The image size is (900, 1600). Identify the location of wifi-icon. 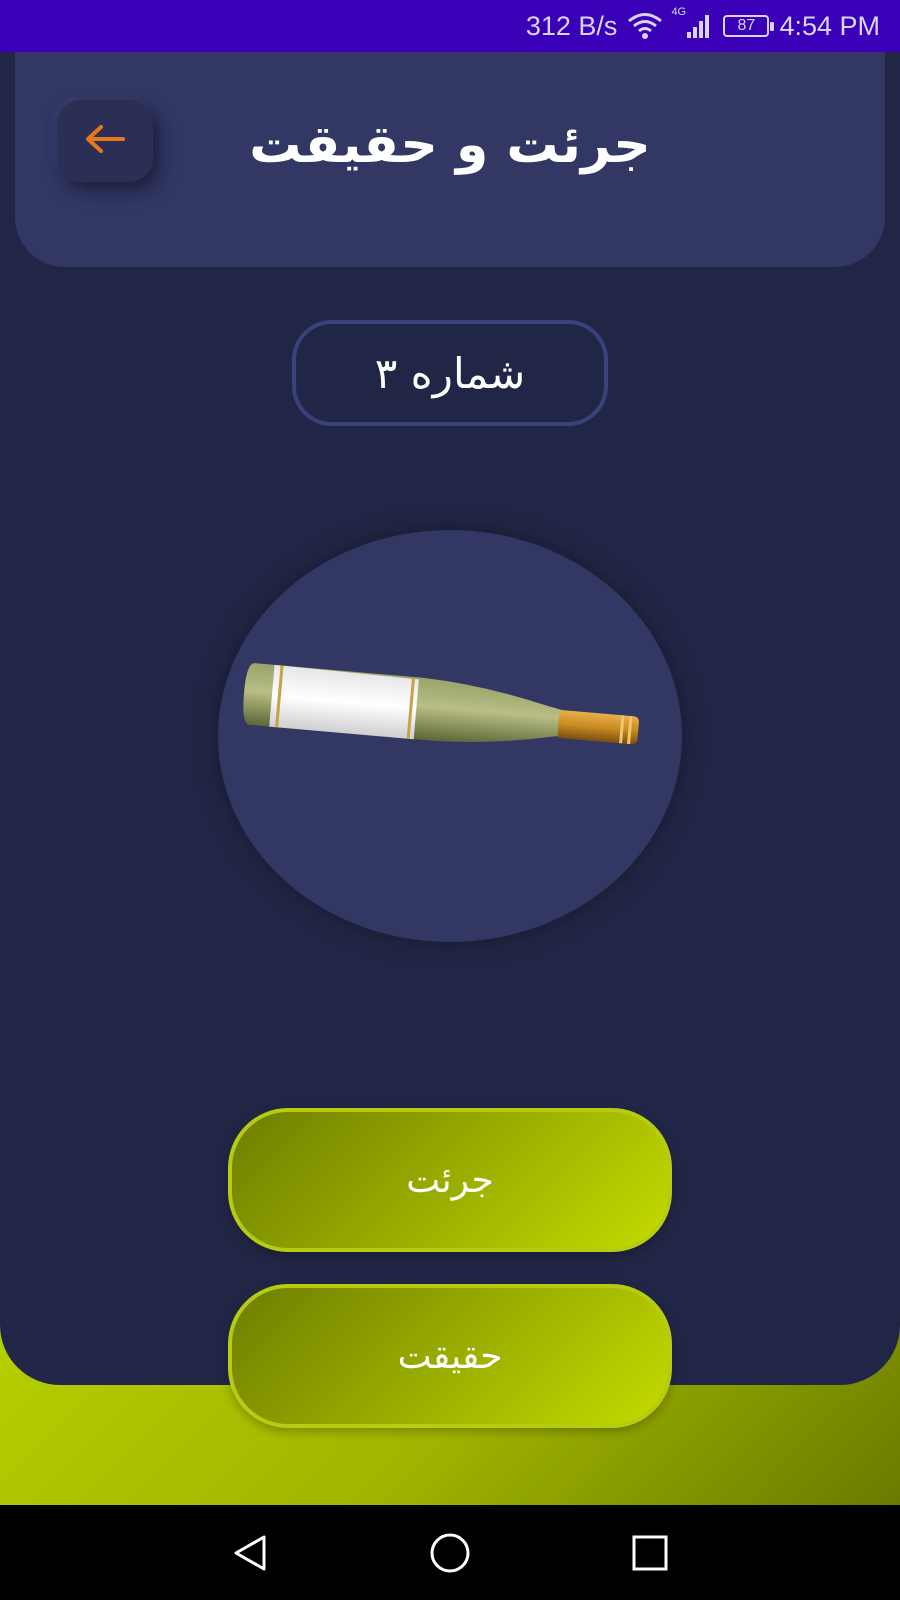
(645, 26).